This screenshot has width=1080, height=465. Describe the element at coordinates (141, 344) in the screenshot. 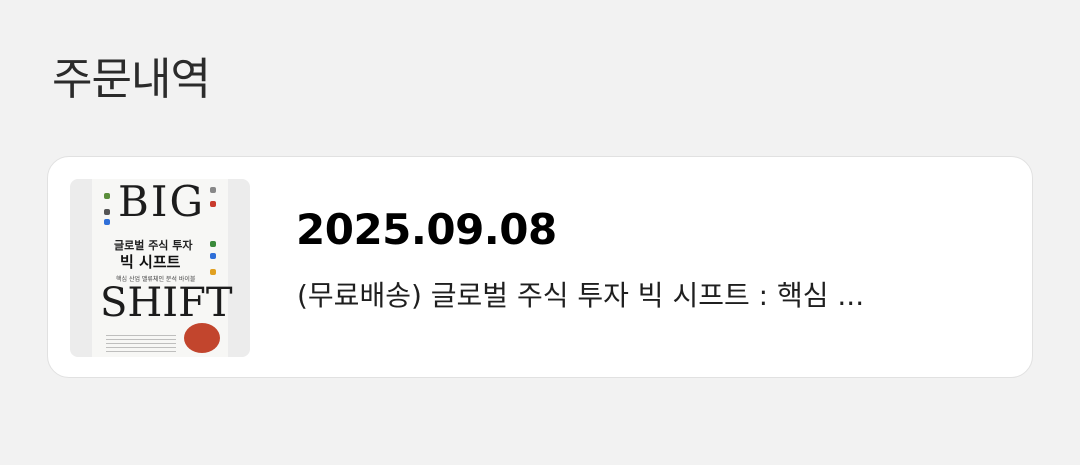

I see `cover-blurb` at that location.